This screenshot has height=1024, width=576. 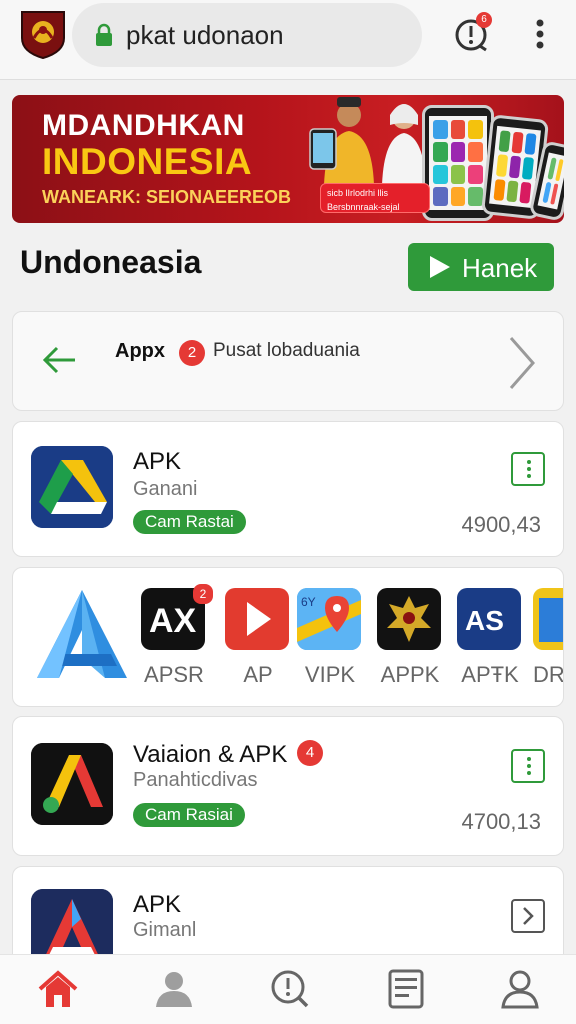 What do you see at coordinates (111, 262) in the screenshot?
I see `section-title: Undoneasia` at bounding box center [111, 262].